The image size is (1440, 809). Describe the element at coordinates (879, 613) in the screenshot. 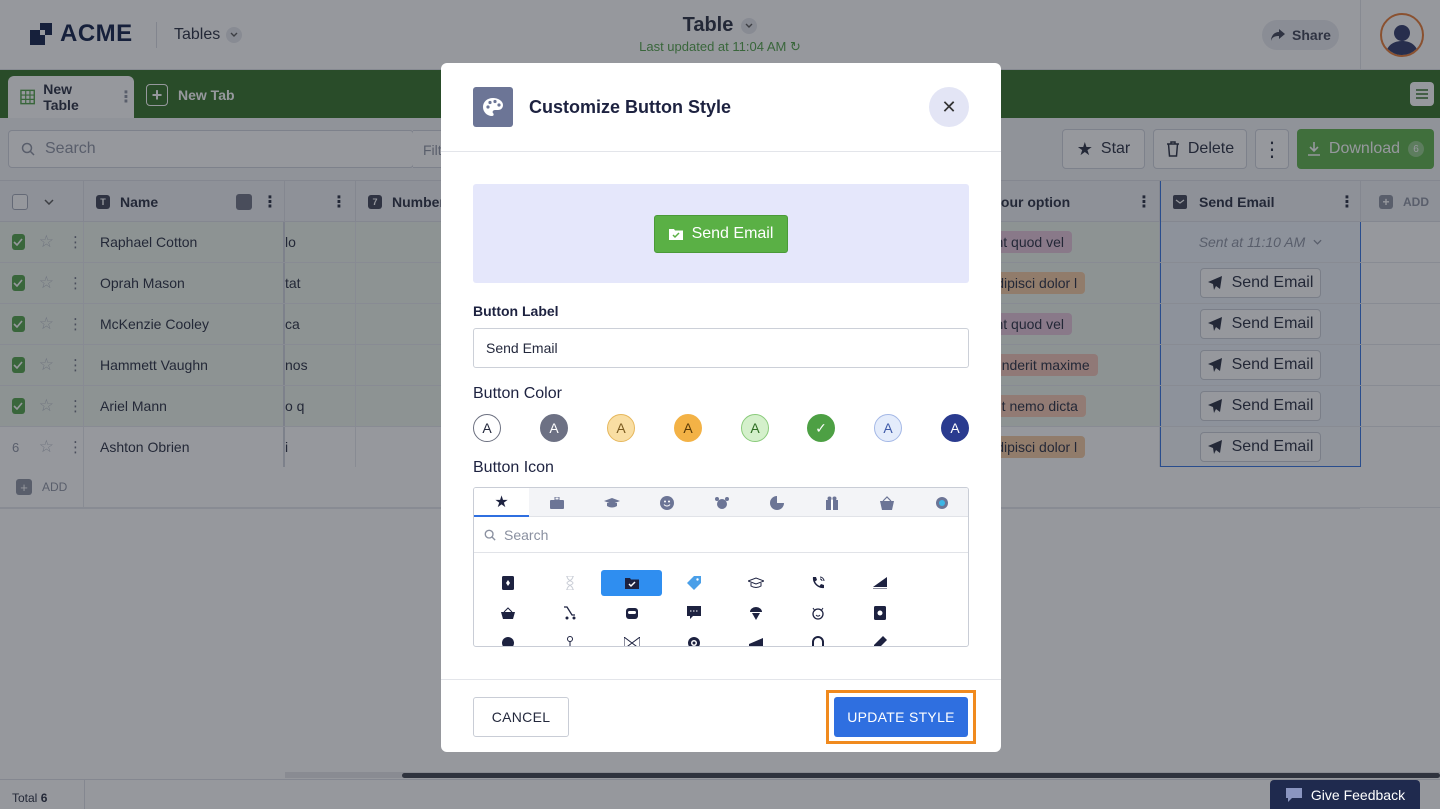

I see `icon-option-card-suit` at that location.